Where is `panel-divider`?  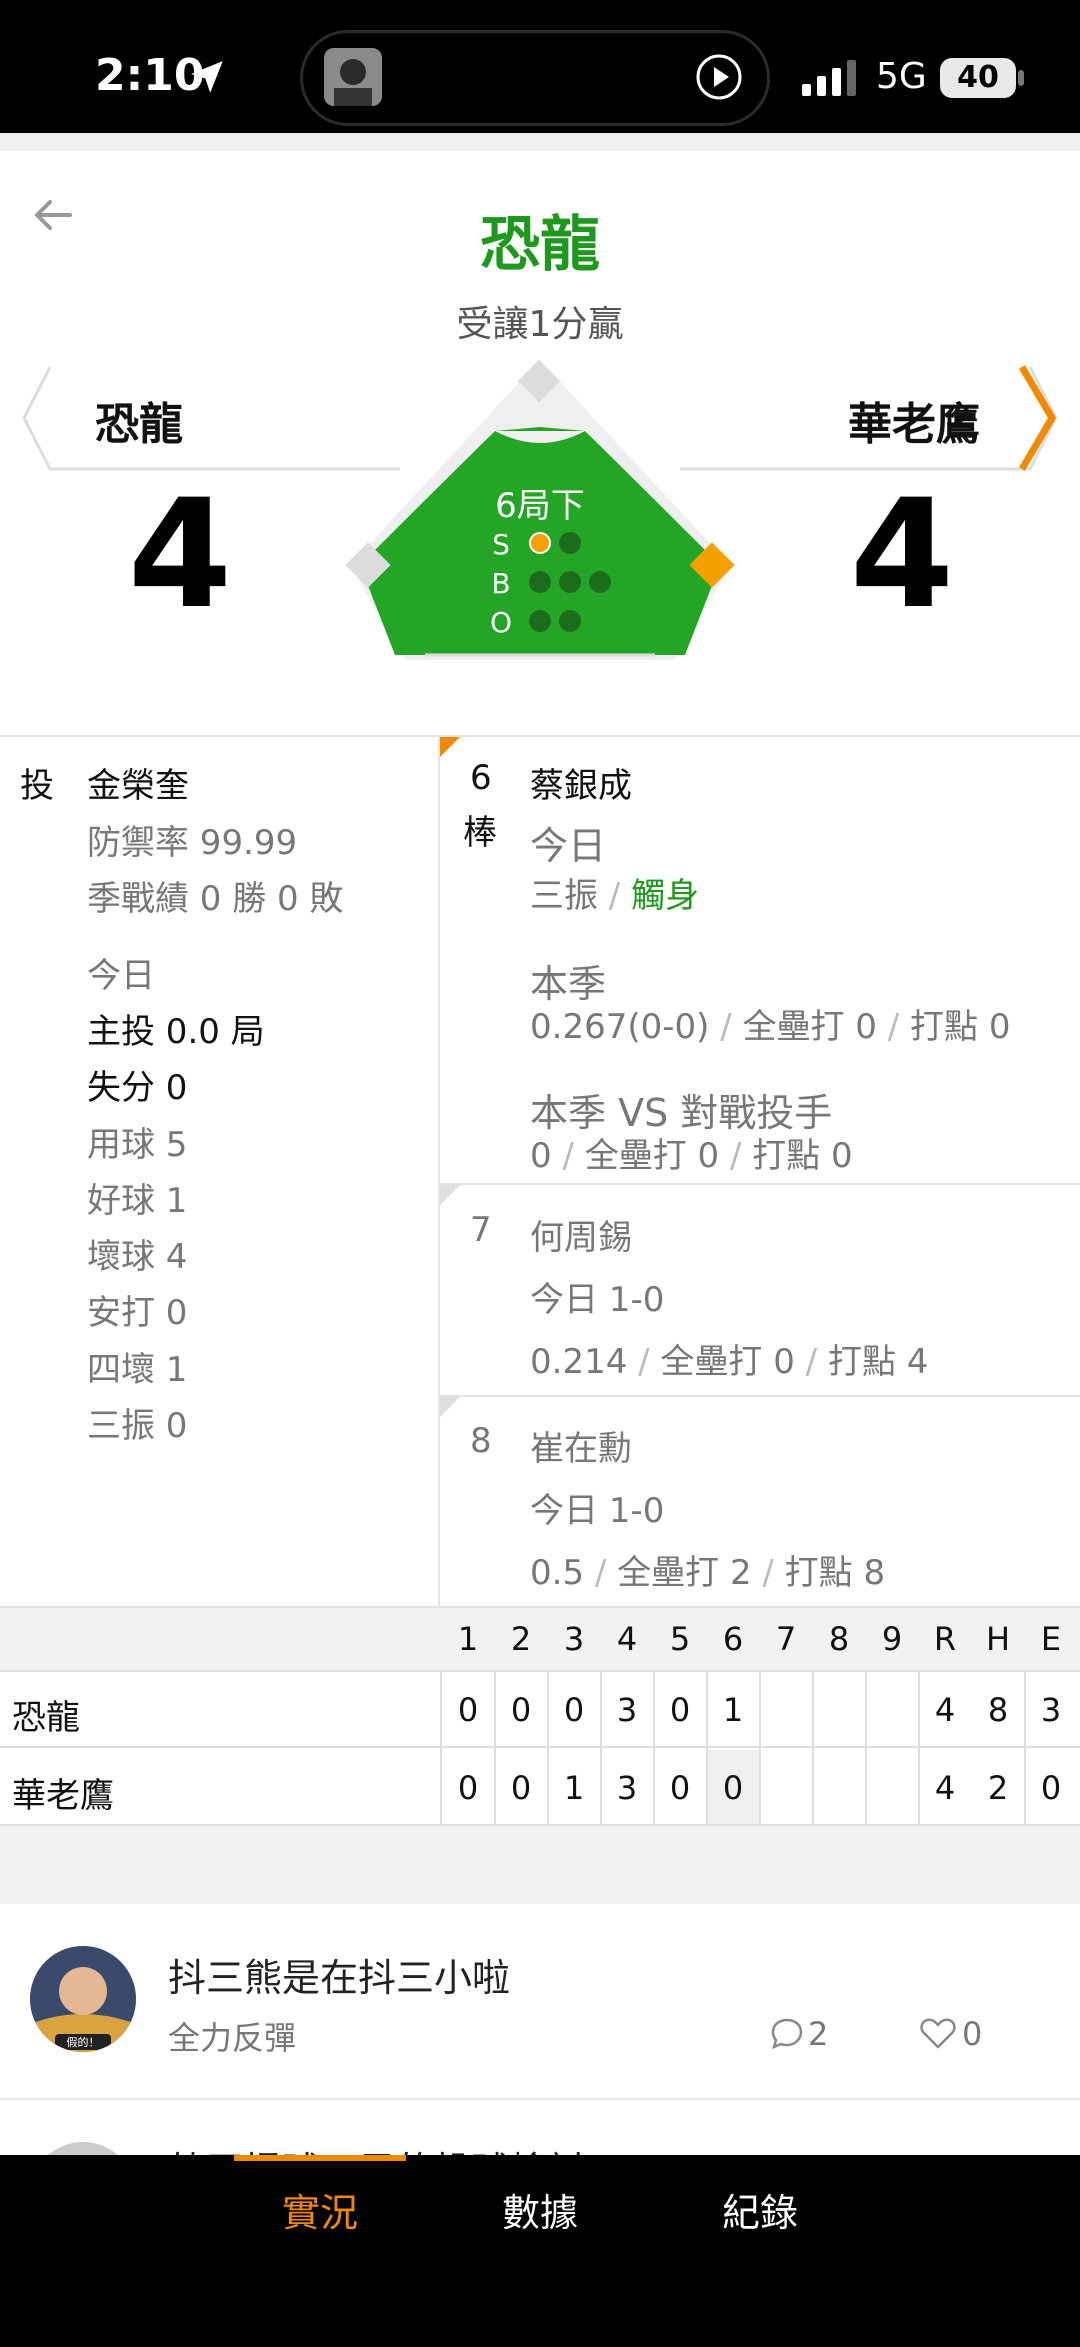 panel-divider is located at coordinates (439, 1171).